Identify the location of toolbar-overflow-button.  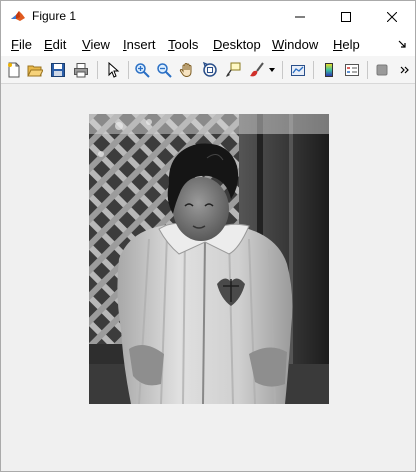
(405, 70).